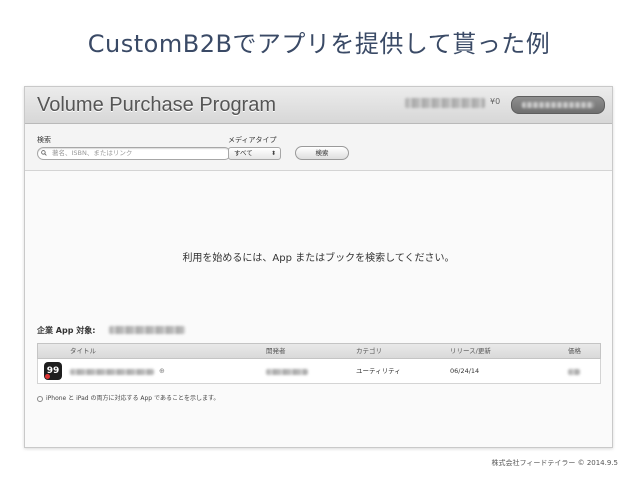 This screenshot has height=479, width=638. What do you see at coordinates (254, 153) in the screenshot?
I see `media-type-select: すべて ⬍` at bounding box center [254, 153].